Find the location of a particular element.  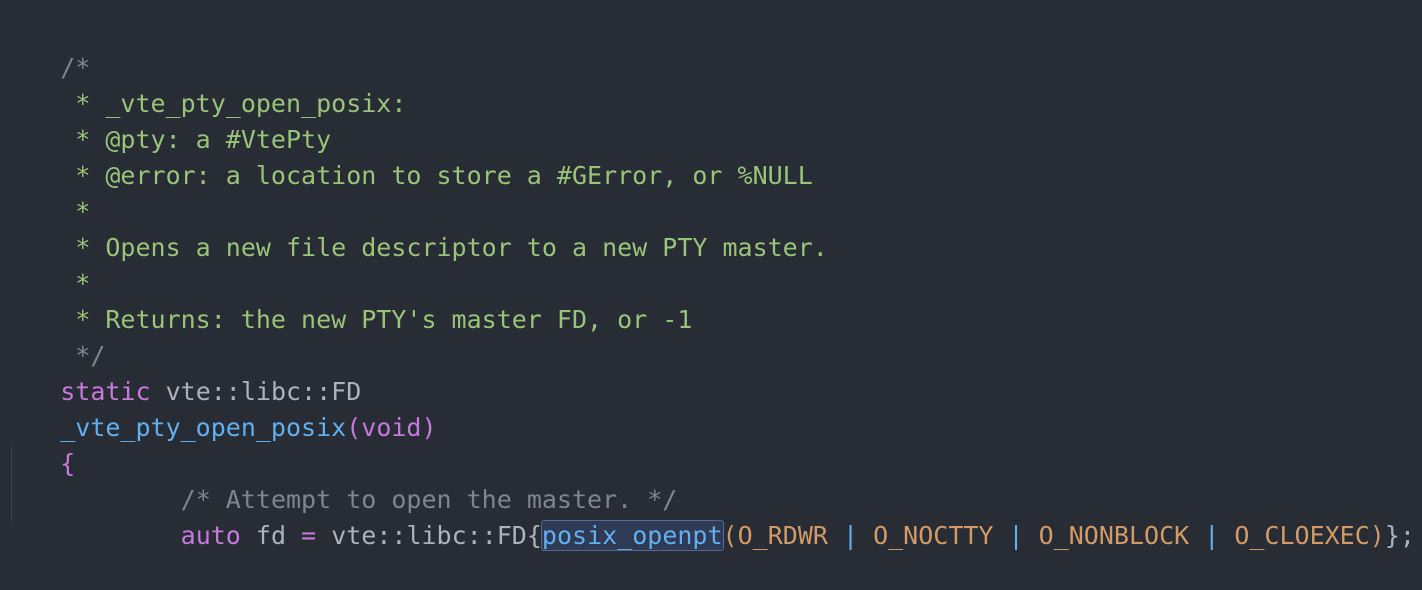

code-line-1: /* is located at coordinates (45, 48).